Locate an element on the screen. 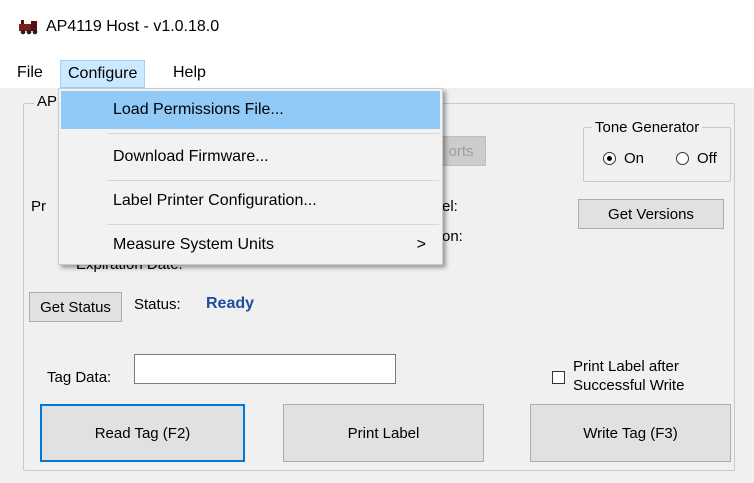 The image size is (754, 483). tag-data-input is located at coordinates (265, 369).